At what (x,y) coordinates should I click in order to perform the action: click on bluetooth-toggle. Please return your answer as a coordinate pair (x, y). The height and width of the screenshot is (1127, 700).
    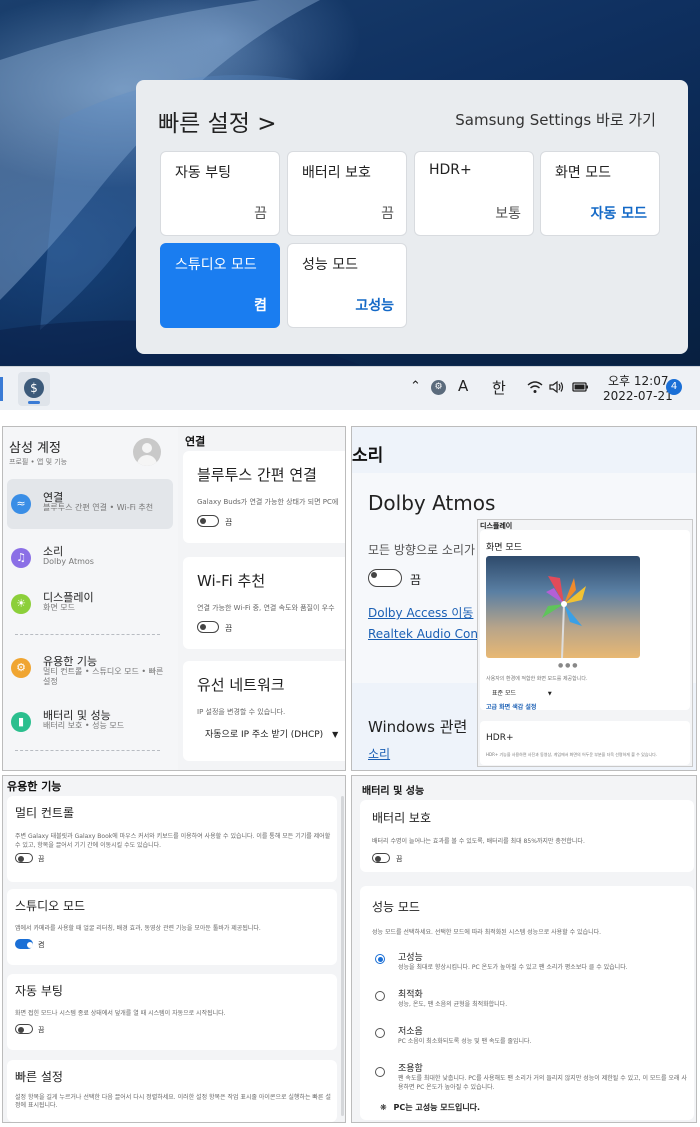
    Looking at the image, I should click on (208, 521).